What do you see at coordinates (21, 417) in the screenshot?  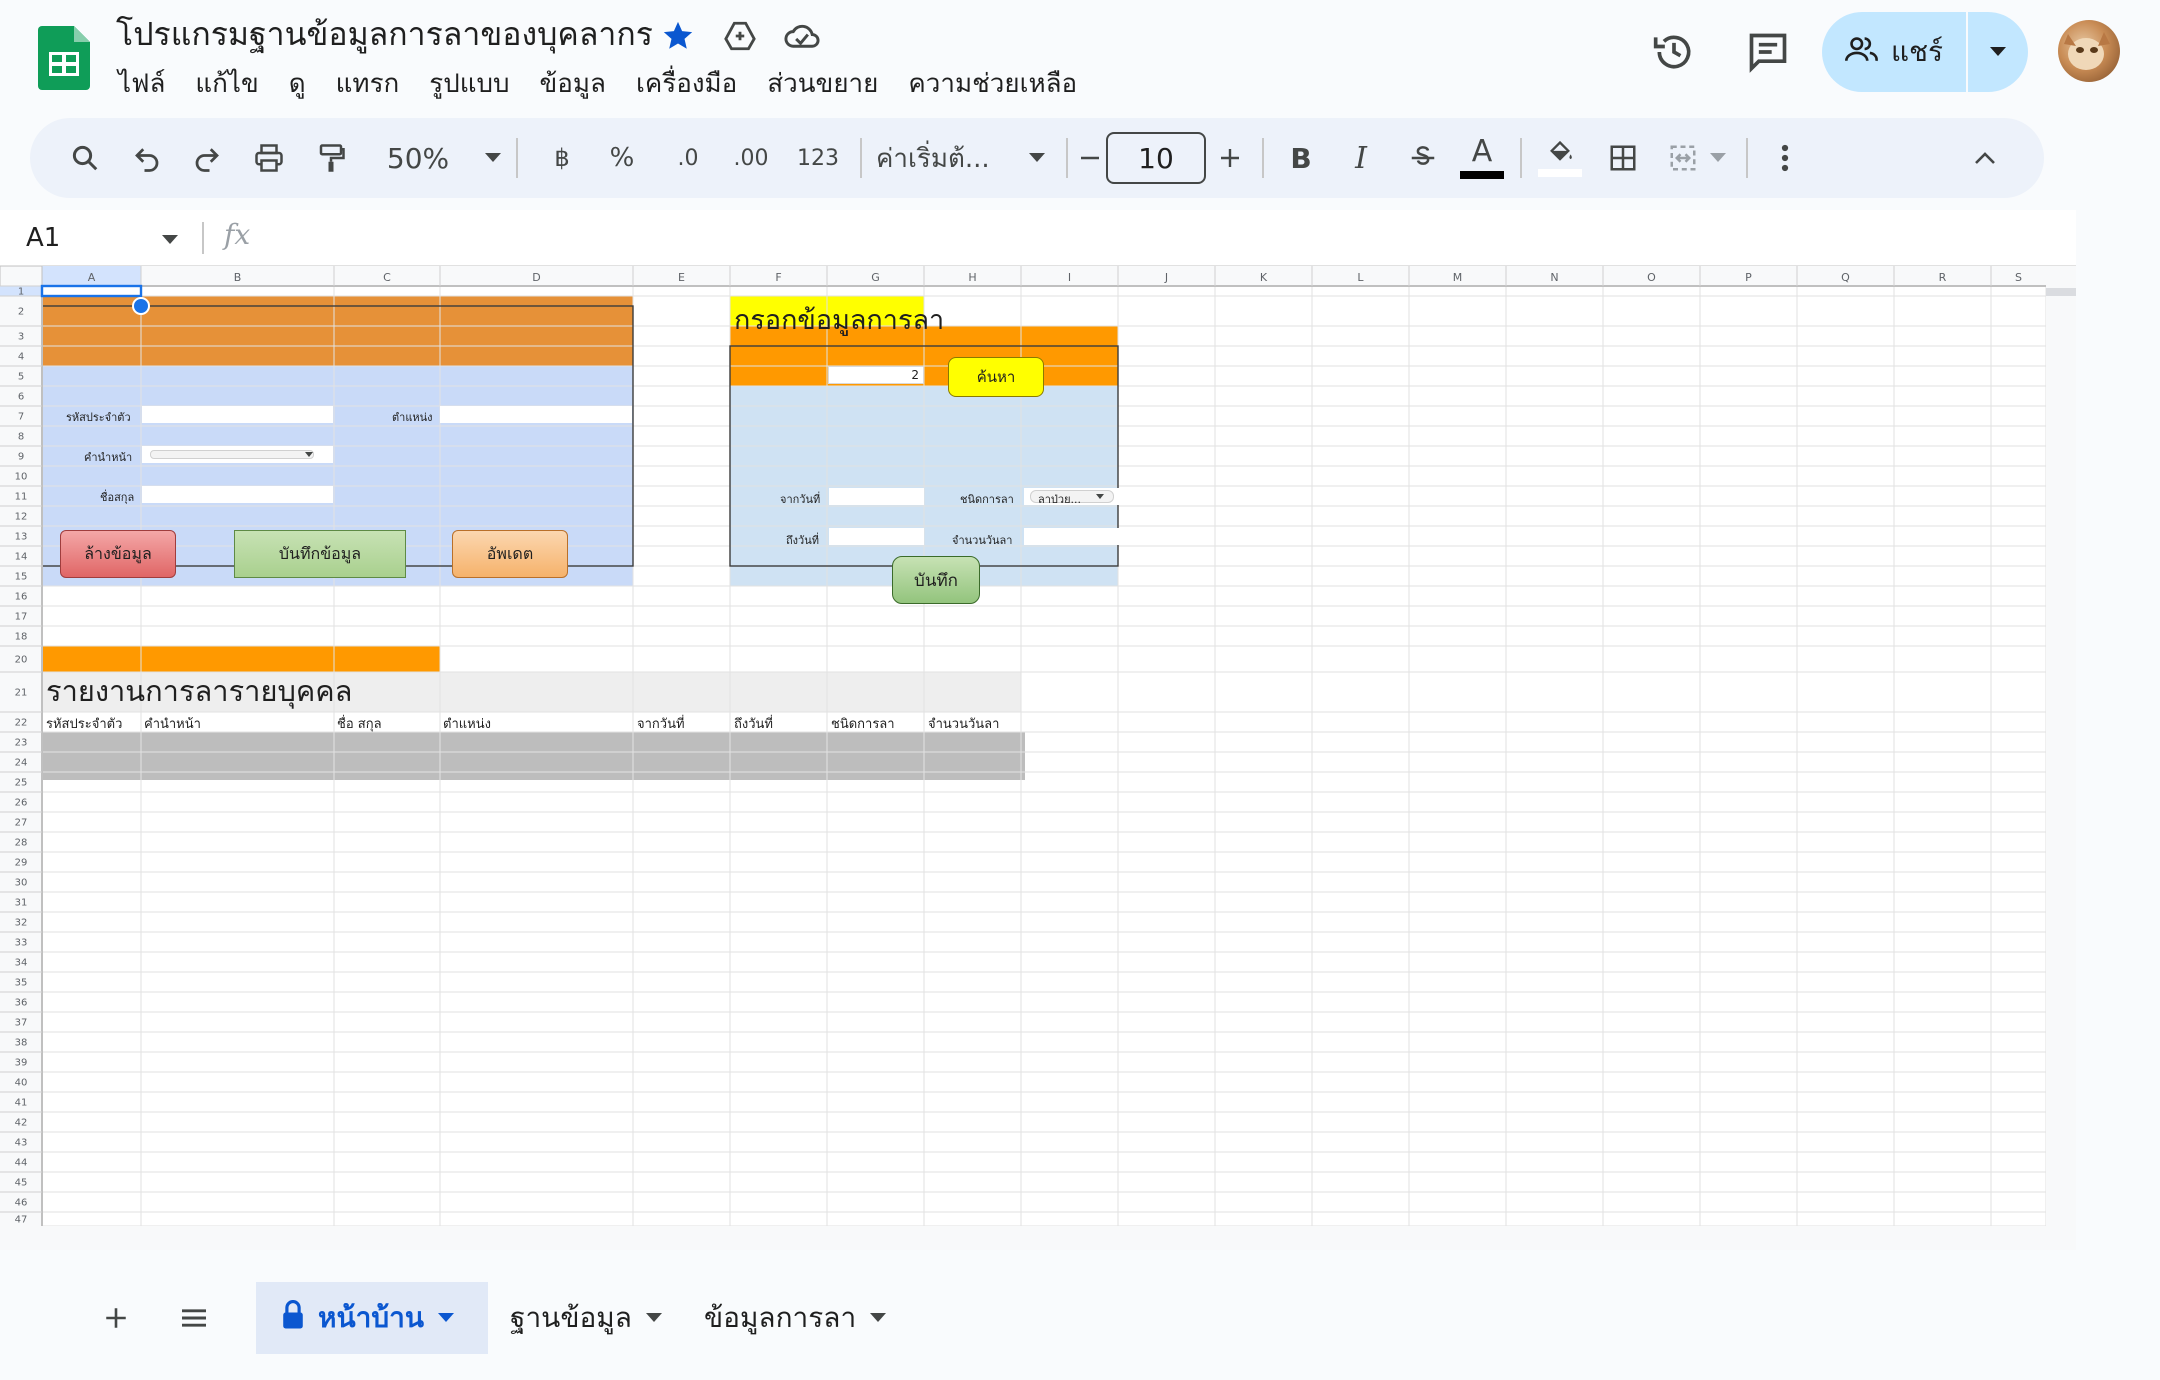 I see `row-header-7: 7` at bounding box center [21, 417].